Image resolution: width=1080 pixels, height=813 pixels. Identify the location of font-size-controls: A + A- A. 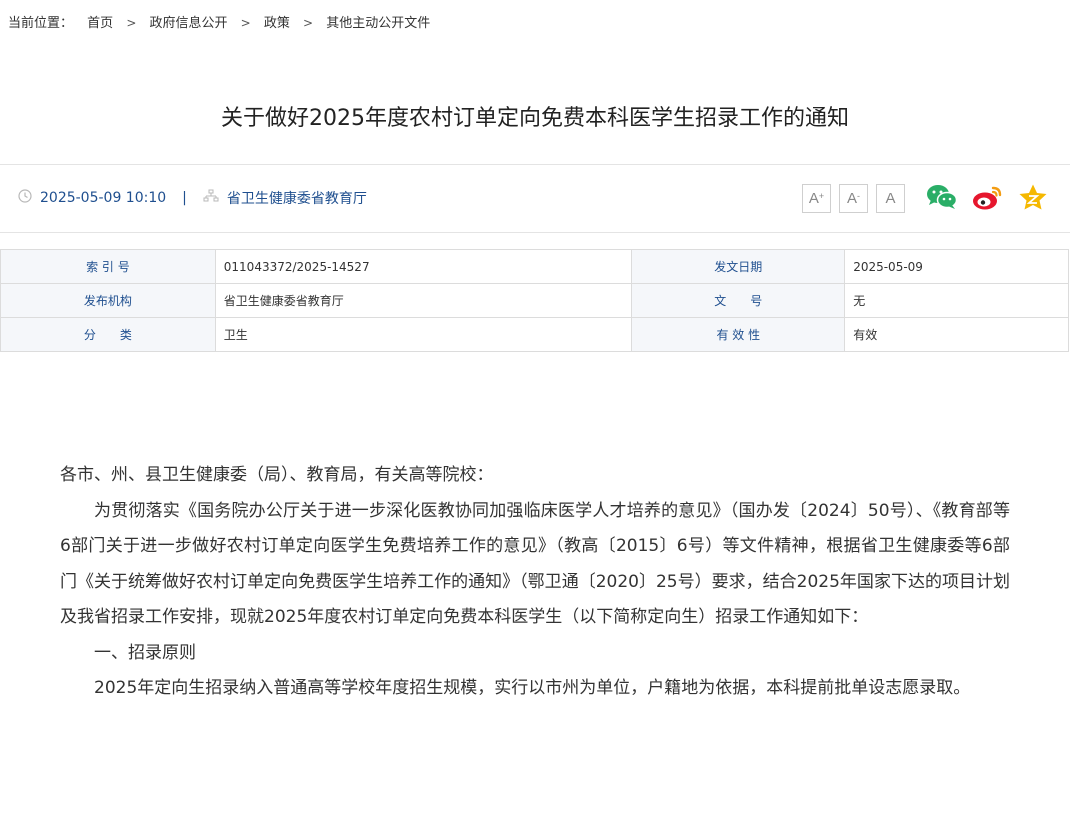
(853, 198).